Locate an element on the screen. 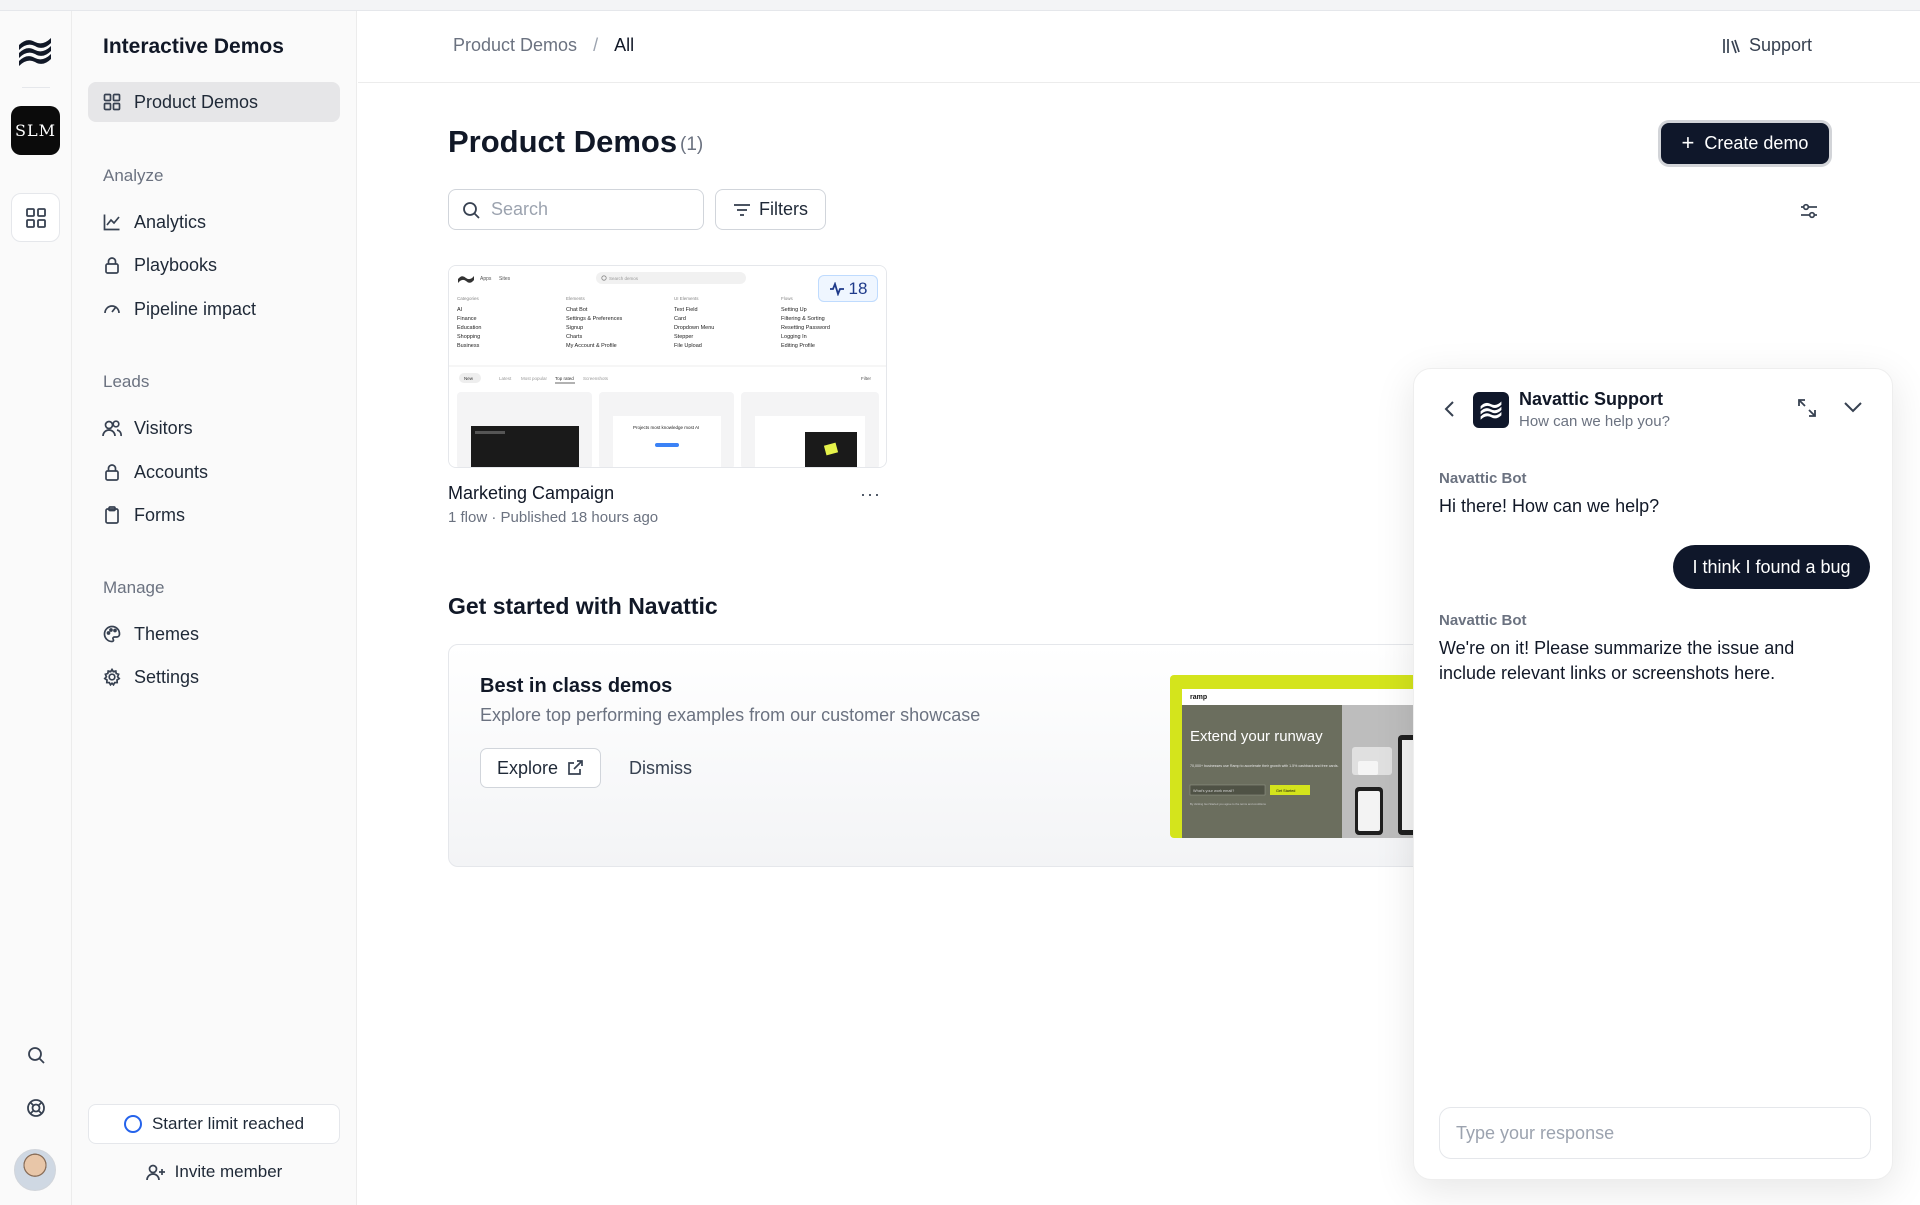  thumb-nav-apps: Apps is located at coordinates (486, 279).